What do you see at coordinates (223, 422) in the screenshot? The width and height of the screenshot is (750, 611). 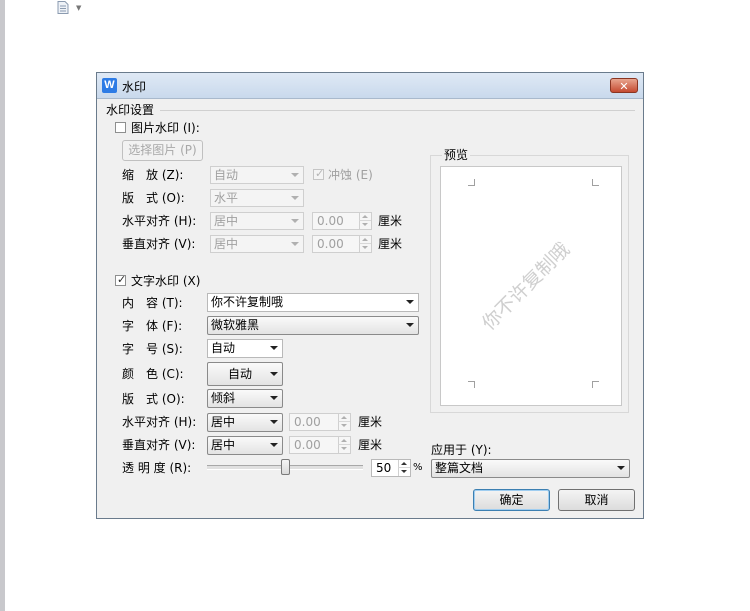 I see `text-halign-value: 居中` at bounding box center [223, 422].